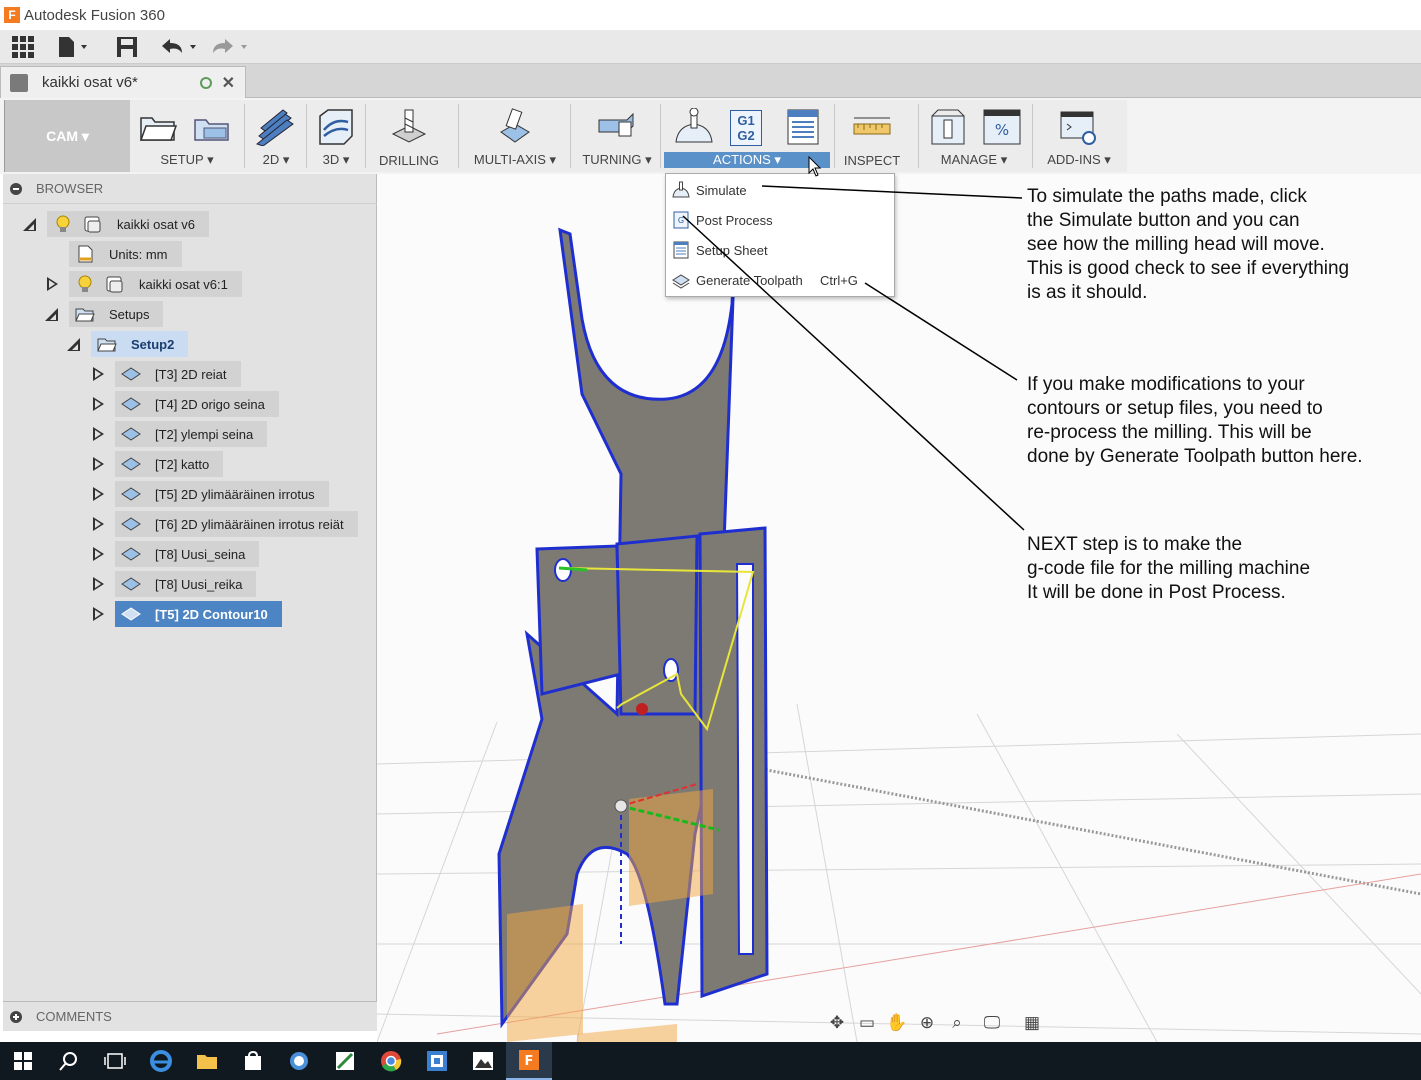 The height and width of the screenshot is (1080, 1421). I want to click on collapse-icon, so click(16, 188).